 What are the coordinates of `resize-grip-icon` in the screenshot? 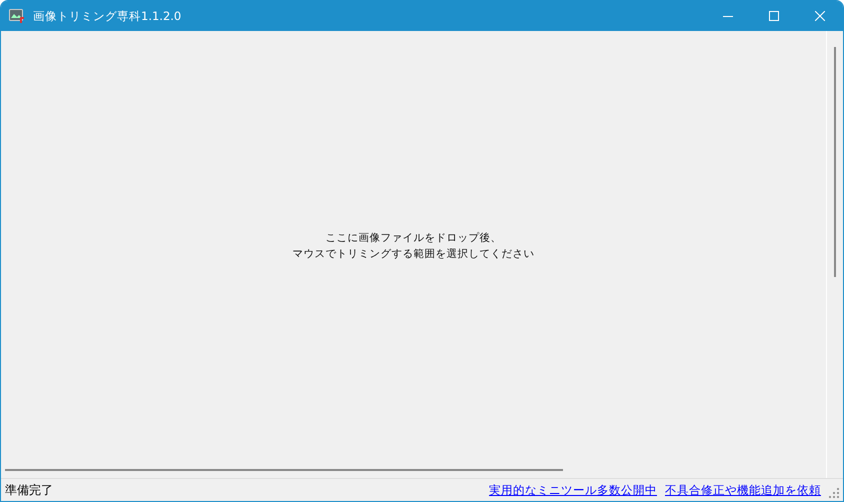 It's located at (834, 493).